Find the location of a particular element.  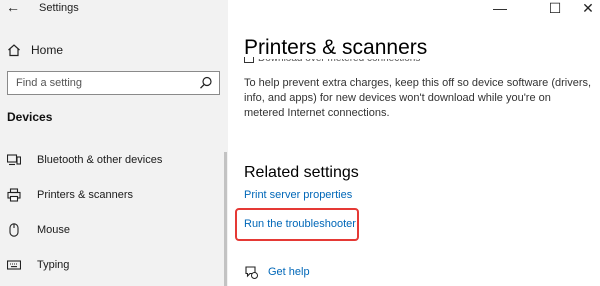

minimize-icon: — is located at coordinates (500, 8).